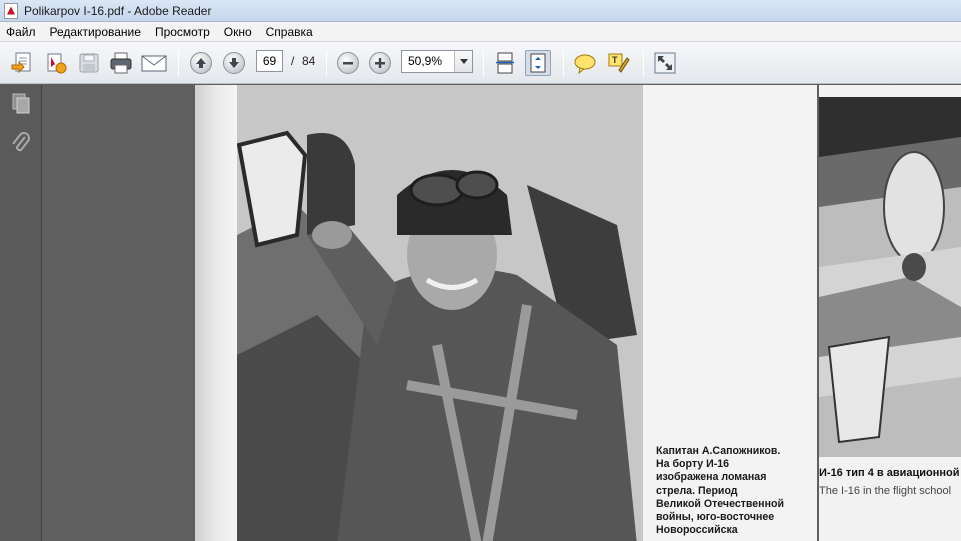  What do you see at coordinates (118, 10) in the screenshot?
I see `window-title: Polikarpov I-16.pdf - Adobe Reader` at bounding box center [118, 10].